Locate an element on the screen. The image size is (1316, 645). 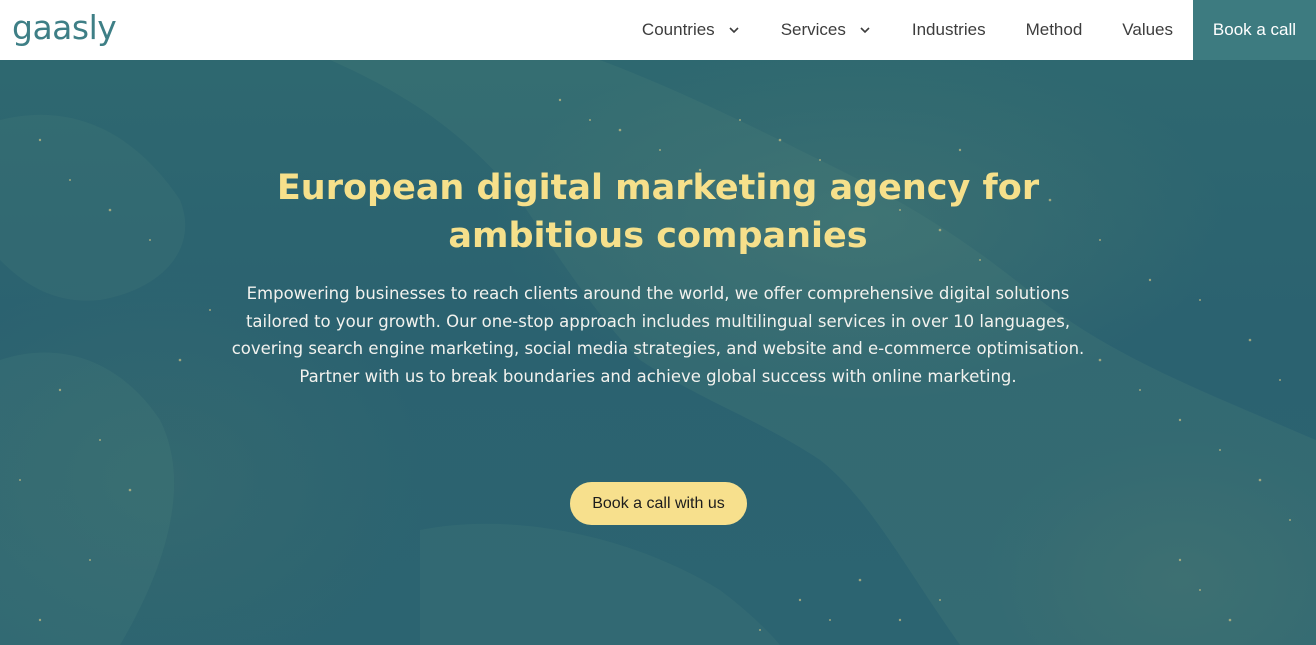
nav-item-label: Countries is located at coordinates (678, 29).